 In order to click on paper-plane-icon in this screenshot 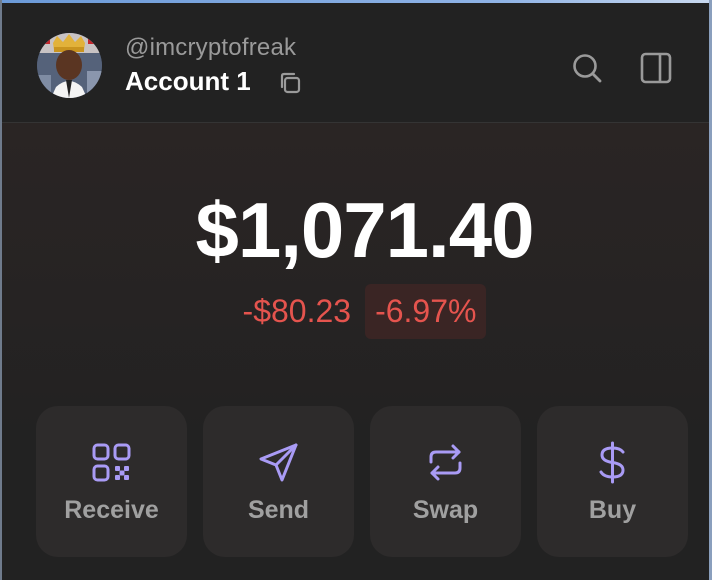, I will do `click(278, 462)`.